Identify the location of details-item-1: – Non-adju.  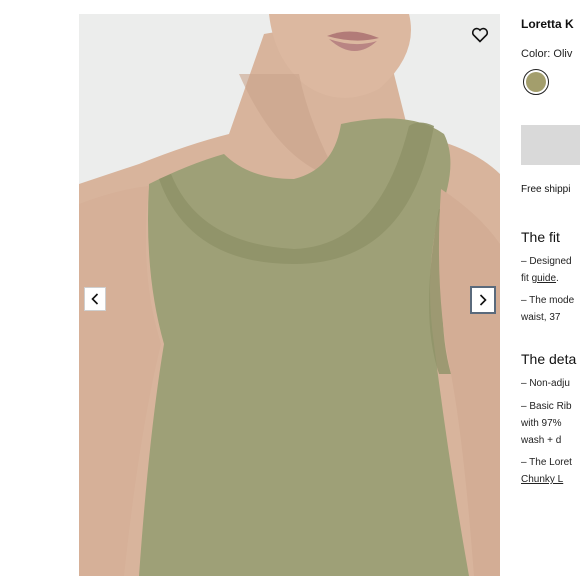
(545, 383).